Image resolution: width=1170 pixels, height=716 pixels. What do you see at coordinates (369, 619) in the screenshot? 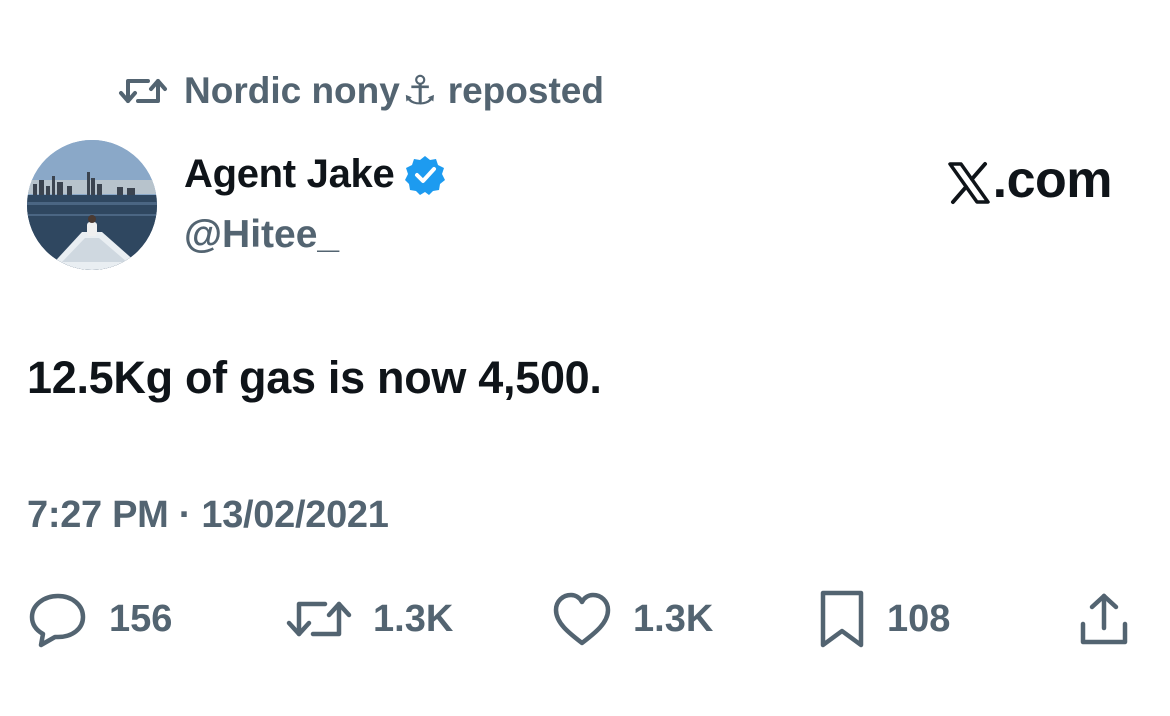
I see `repost-button: 1.3K` at bounding box center [369, 619].